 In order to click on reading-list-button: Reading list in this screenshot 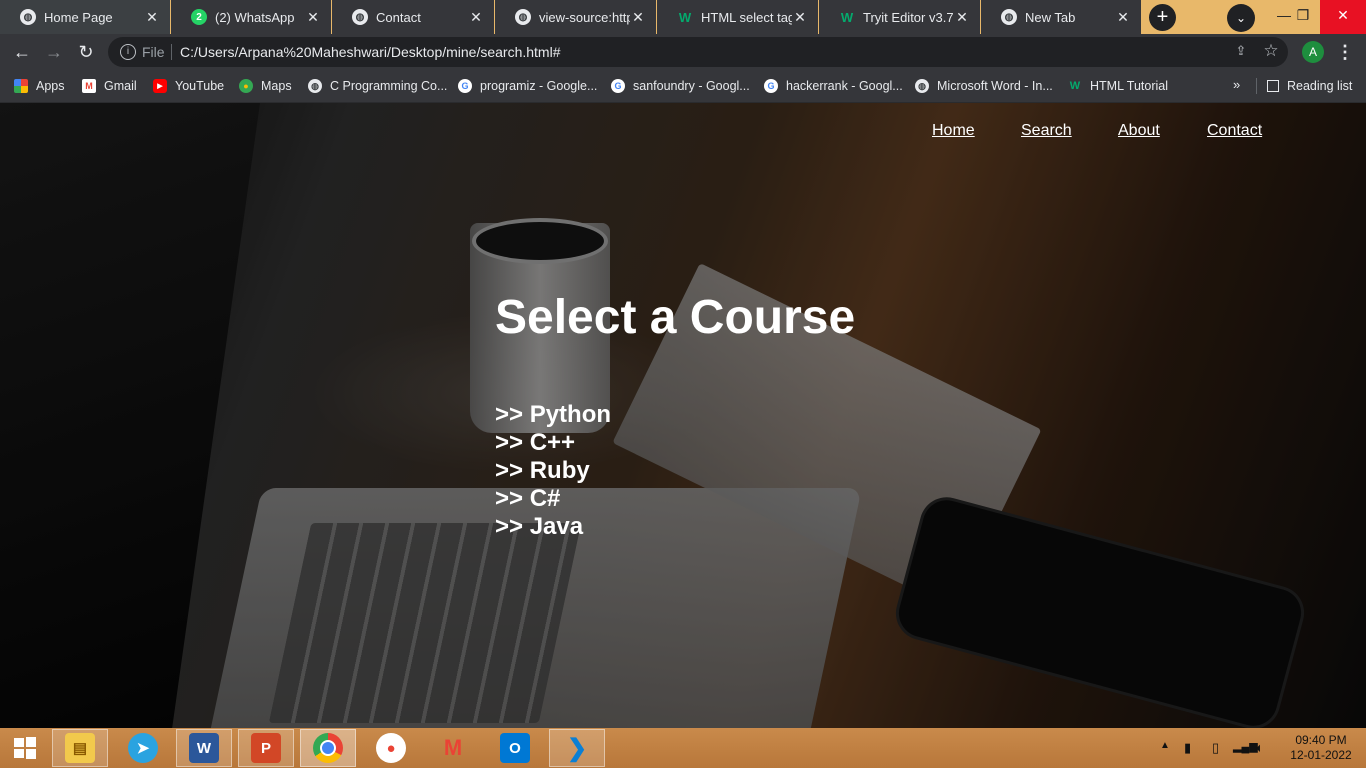, I will do `click(1309, 86)`.